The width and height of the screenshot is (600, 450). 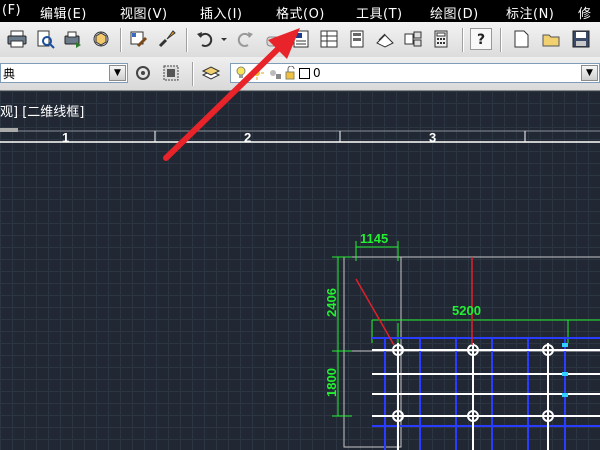 What do you see at coordinates (385, 39) in the screenshot?
I see `sheet-set-icon` at bounding box center [385, 39].